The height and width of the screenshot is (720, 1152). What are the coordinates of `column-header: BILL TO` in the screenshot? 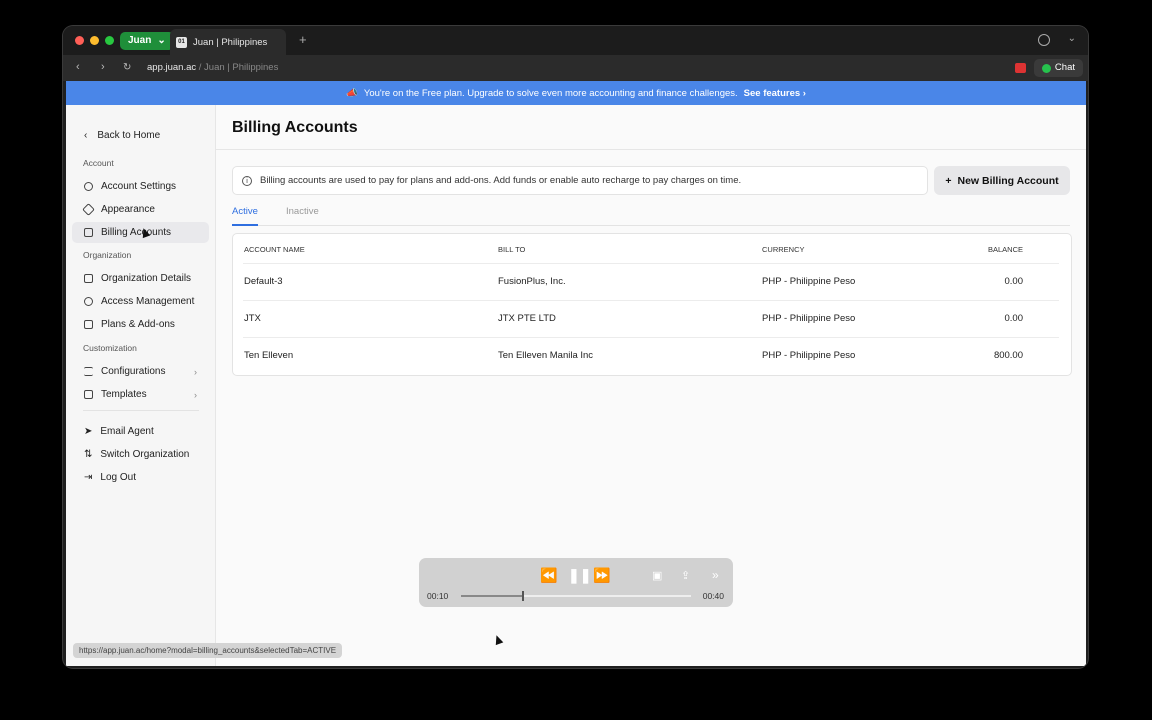 It's located at (512, 249).